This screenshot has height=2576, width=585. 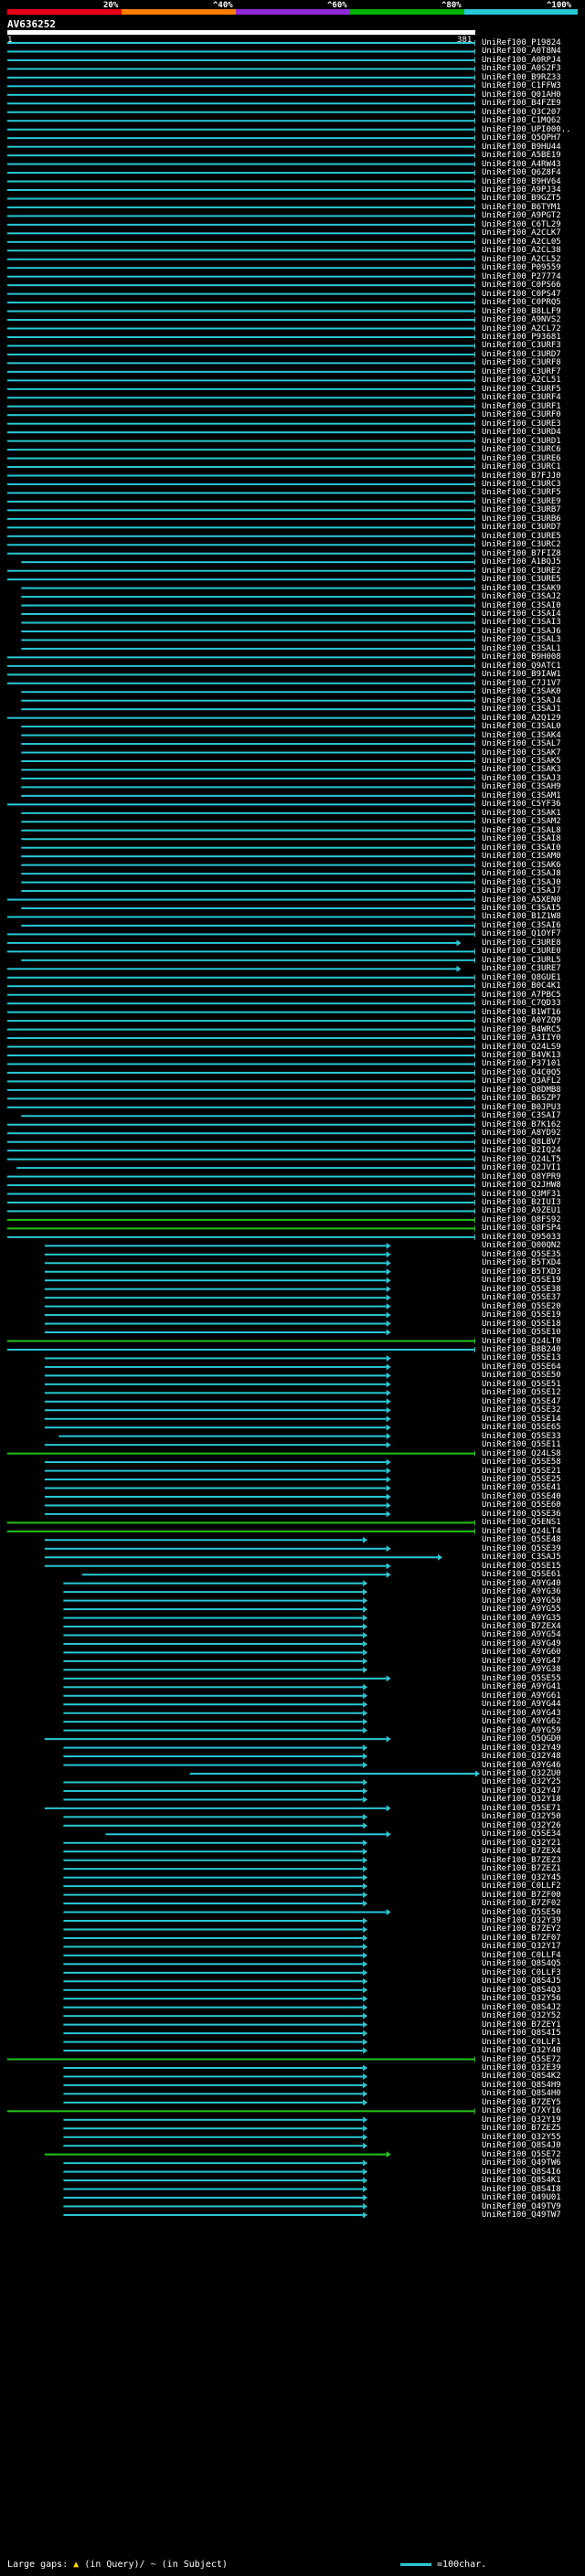 What do you see at coordinates (153, 2565) in the screenshot?
I see `legend-subject-gap-icon: ~` at bounding box center [153, 2565].